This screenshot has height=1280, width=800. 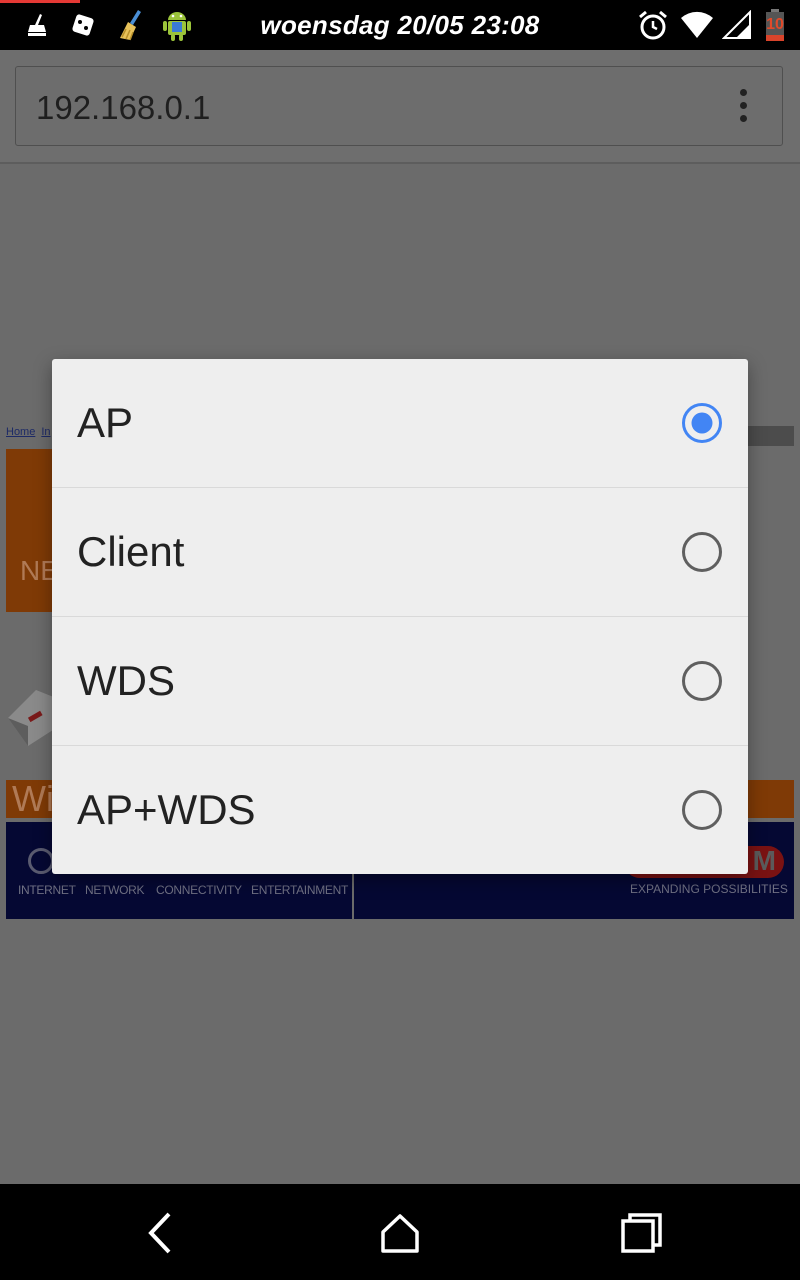 What do you see at coordinates (771, 436) in the screenshot?
I see `page-header-bar` at bounding box center [771, 436].